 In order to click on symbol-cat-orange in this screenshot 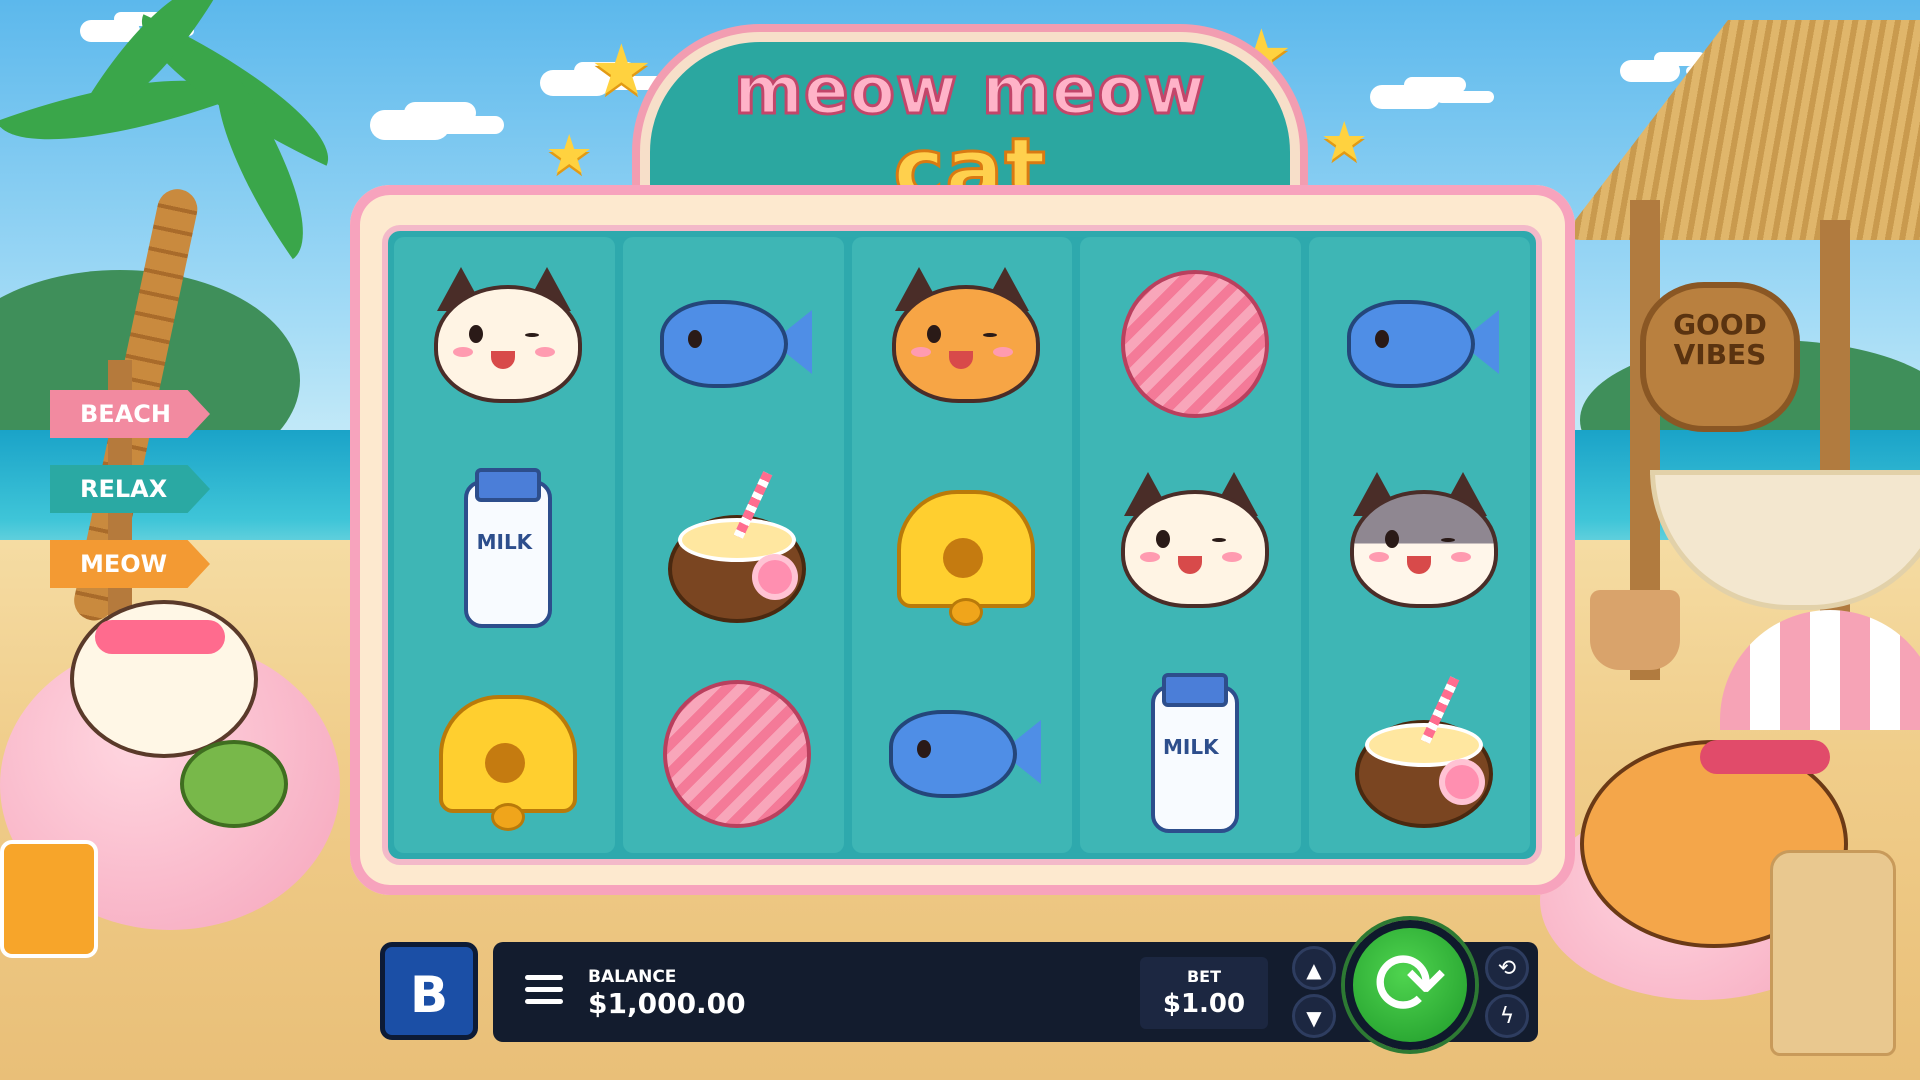, I will do `click(962, 340)`.